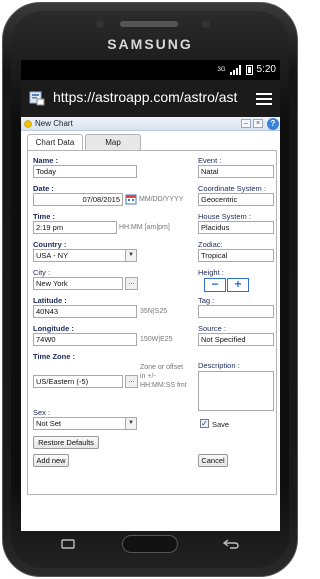 The width and height of the screenshot is (320, 579). What do you see at coordinates (235, 69) in the screenshot?
I see `signal-icon` at bounding box center [235, 69].